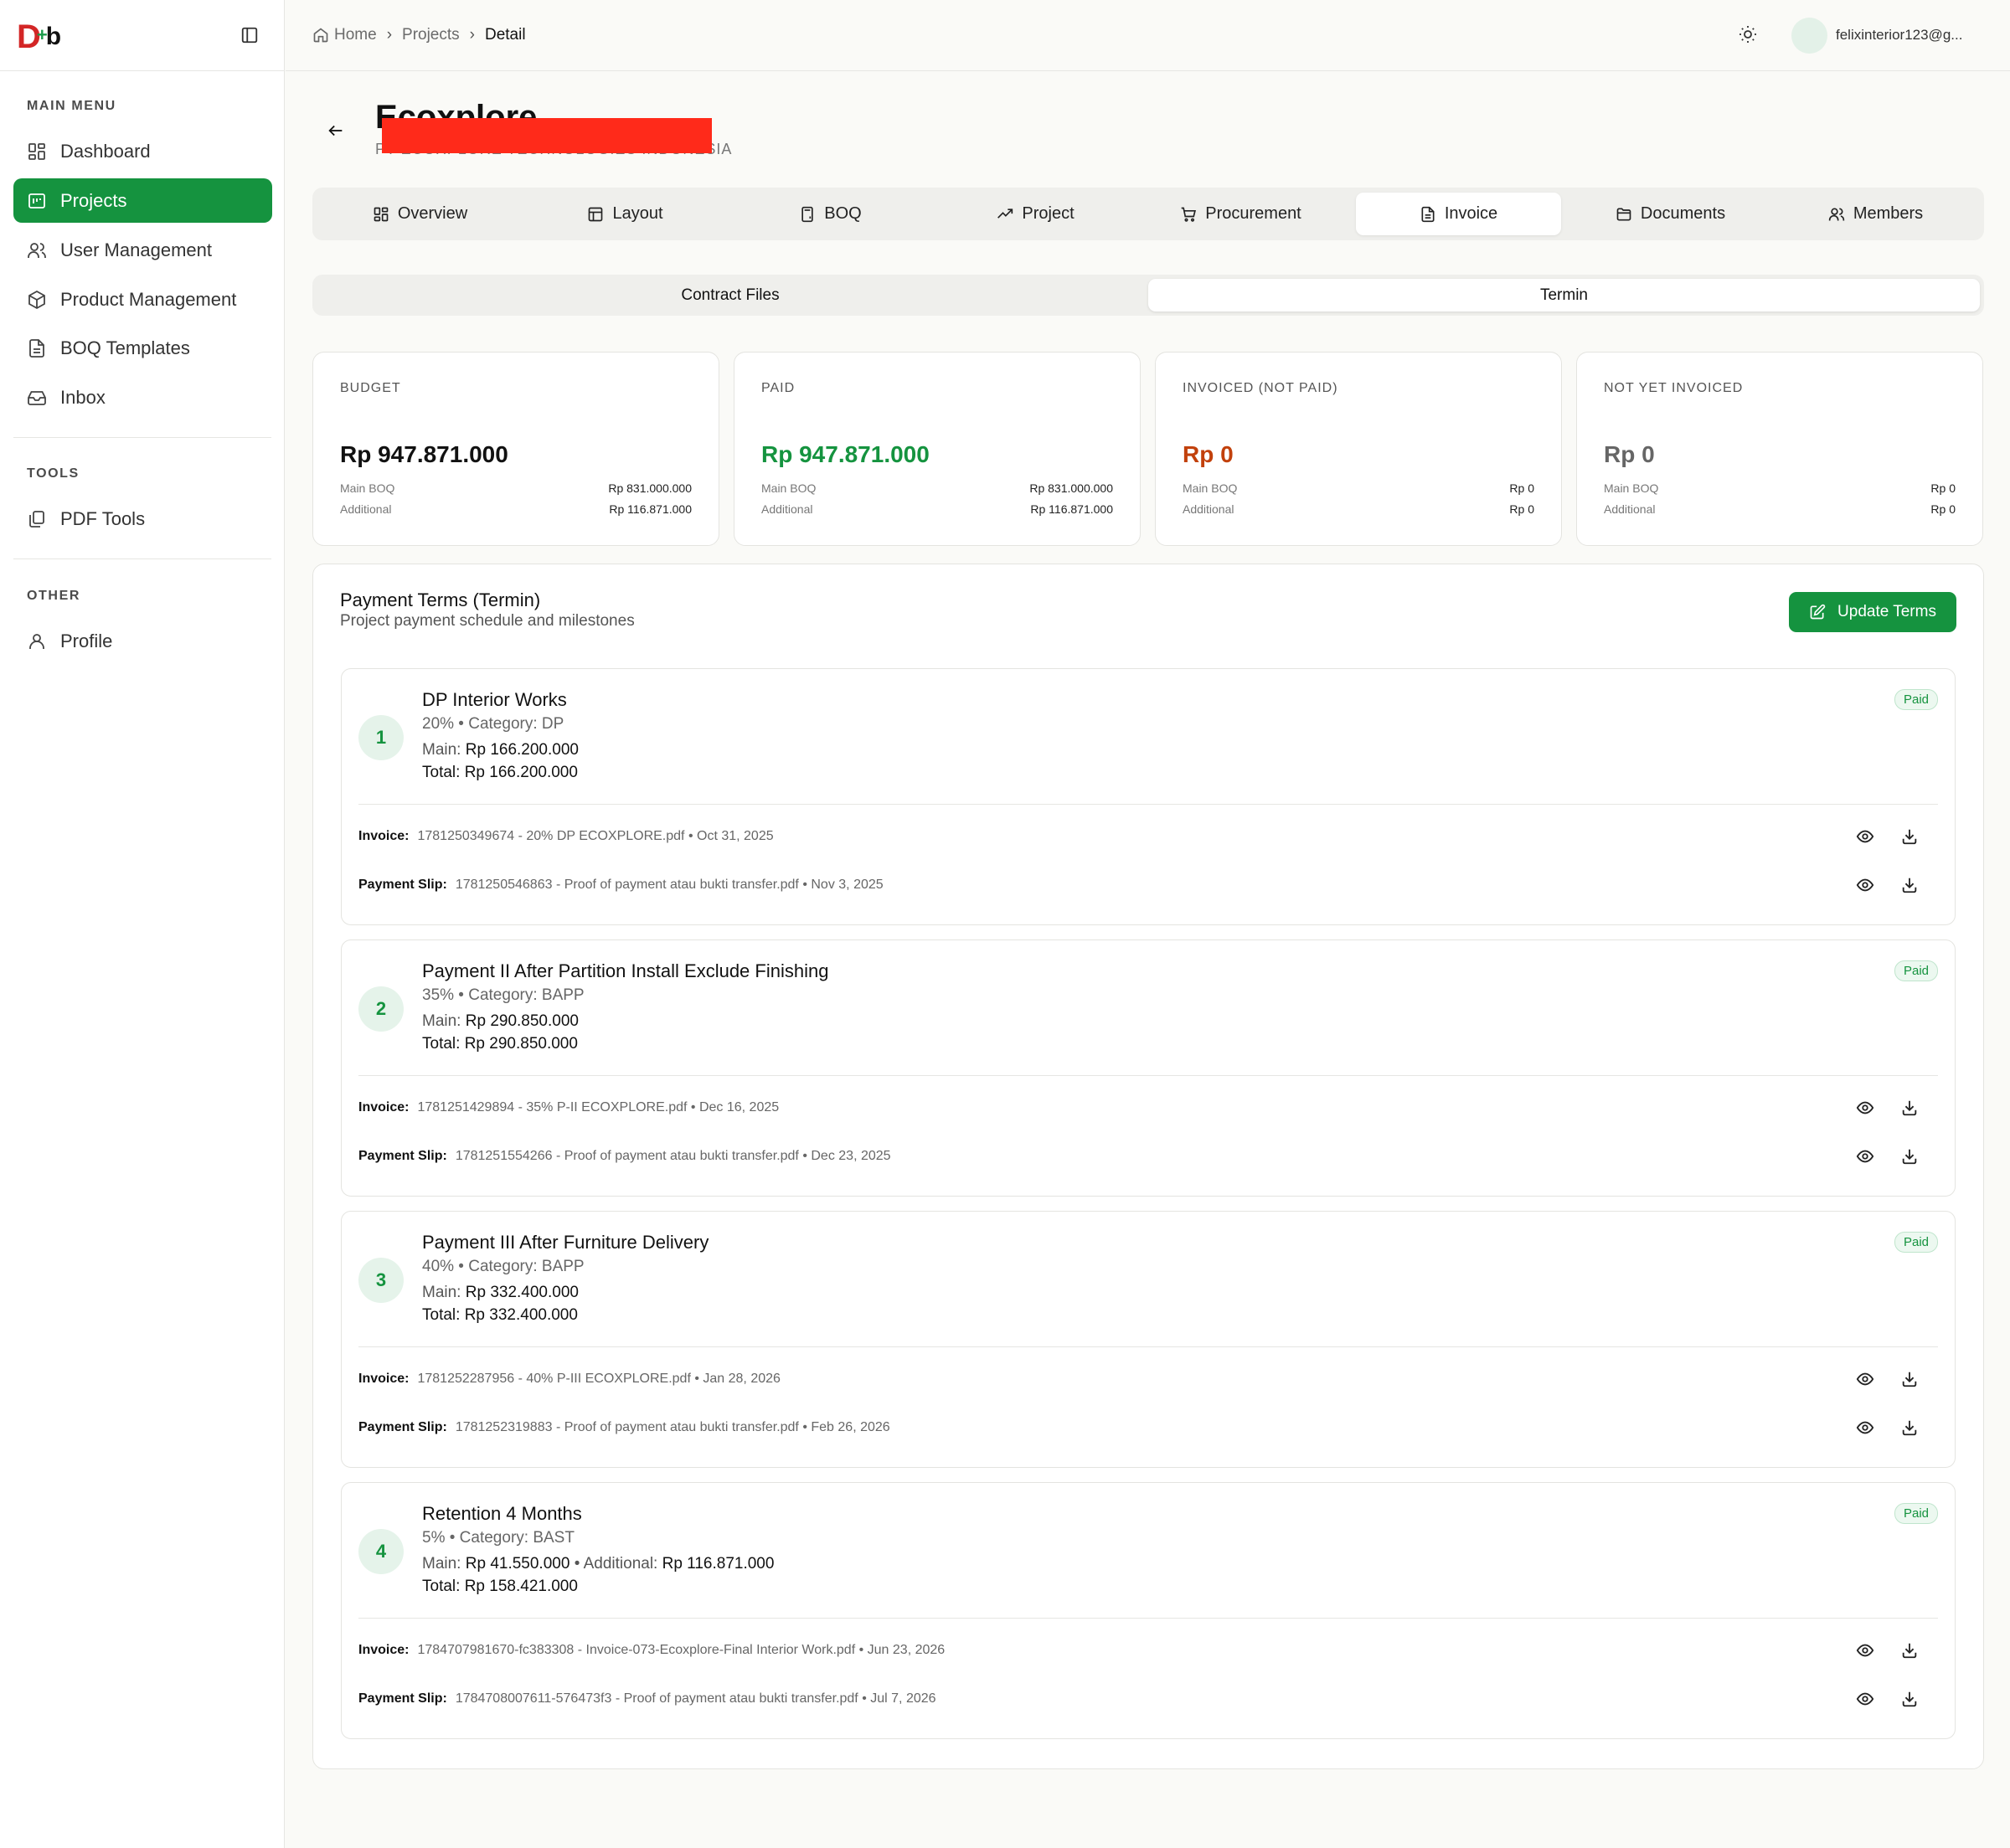  What do you see at coordinates (37, 250) in the screenshot?
I see `users-icon` at bounding box center [37, 250].